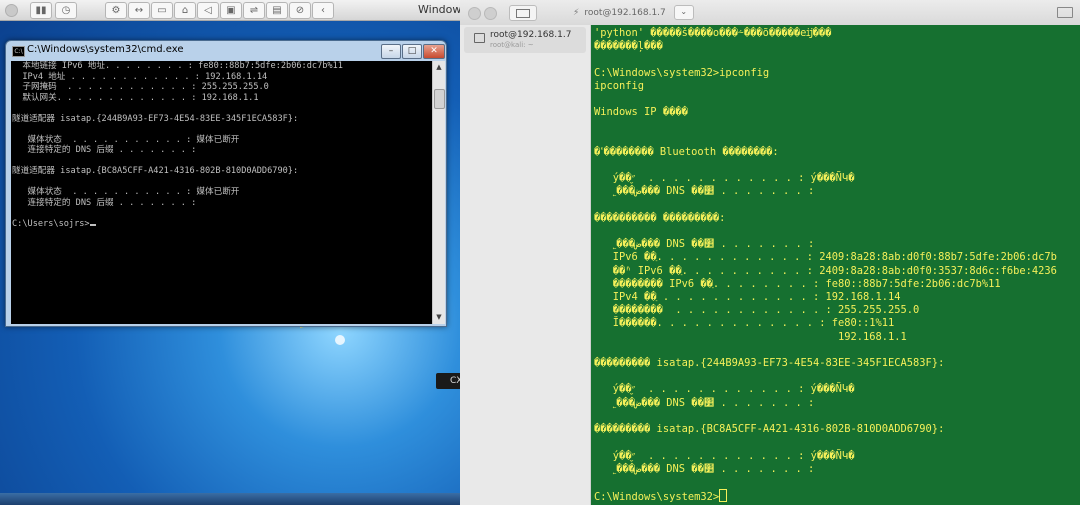 Image resolution: width=1080 pixels, height=505 pixels. I want to click on vm-pause-button: ▮▮, so click(41, 10).